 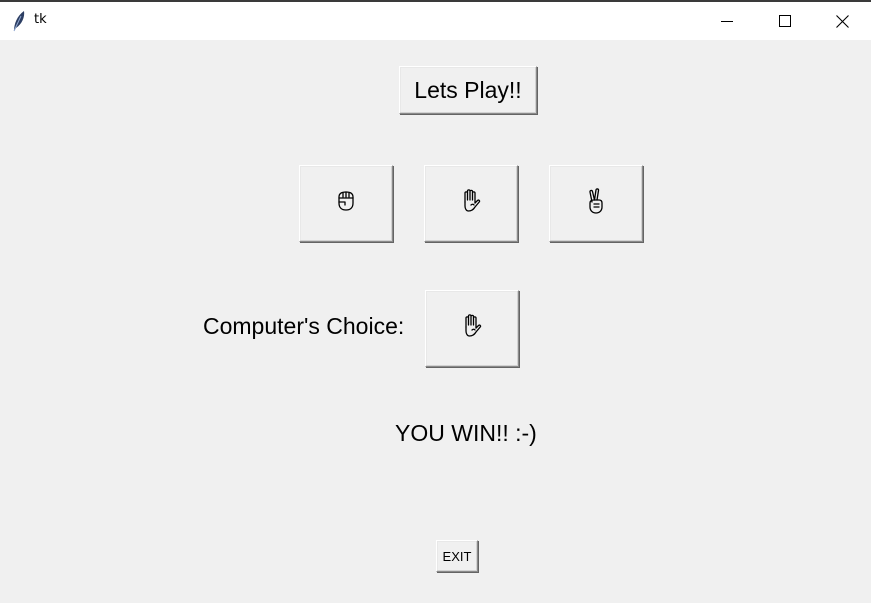 I want to click on maximize-button, so click(x=785, y=21).